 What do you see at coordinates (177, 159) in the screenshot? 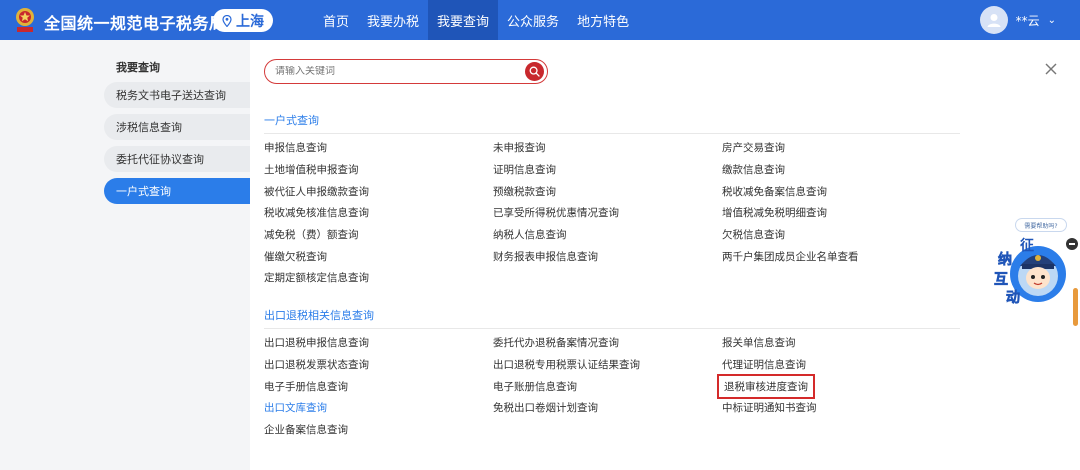
I see `sidebar-item-entrust-agreement: 委托代征协议查询` at bounding box center [177, 159].